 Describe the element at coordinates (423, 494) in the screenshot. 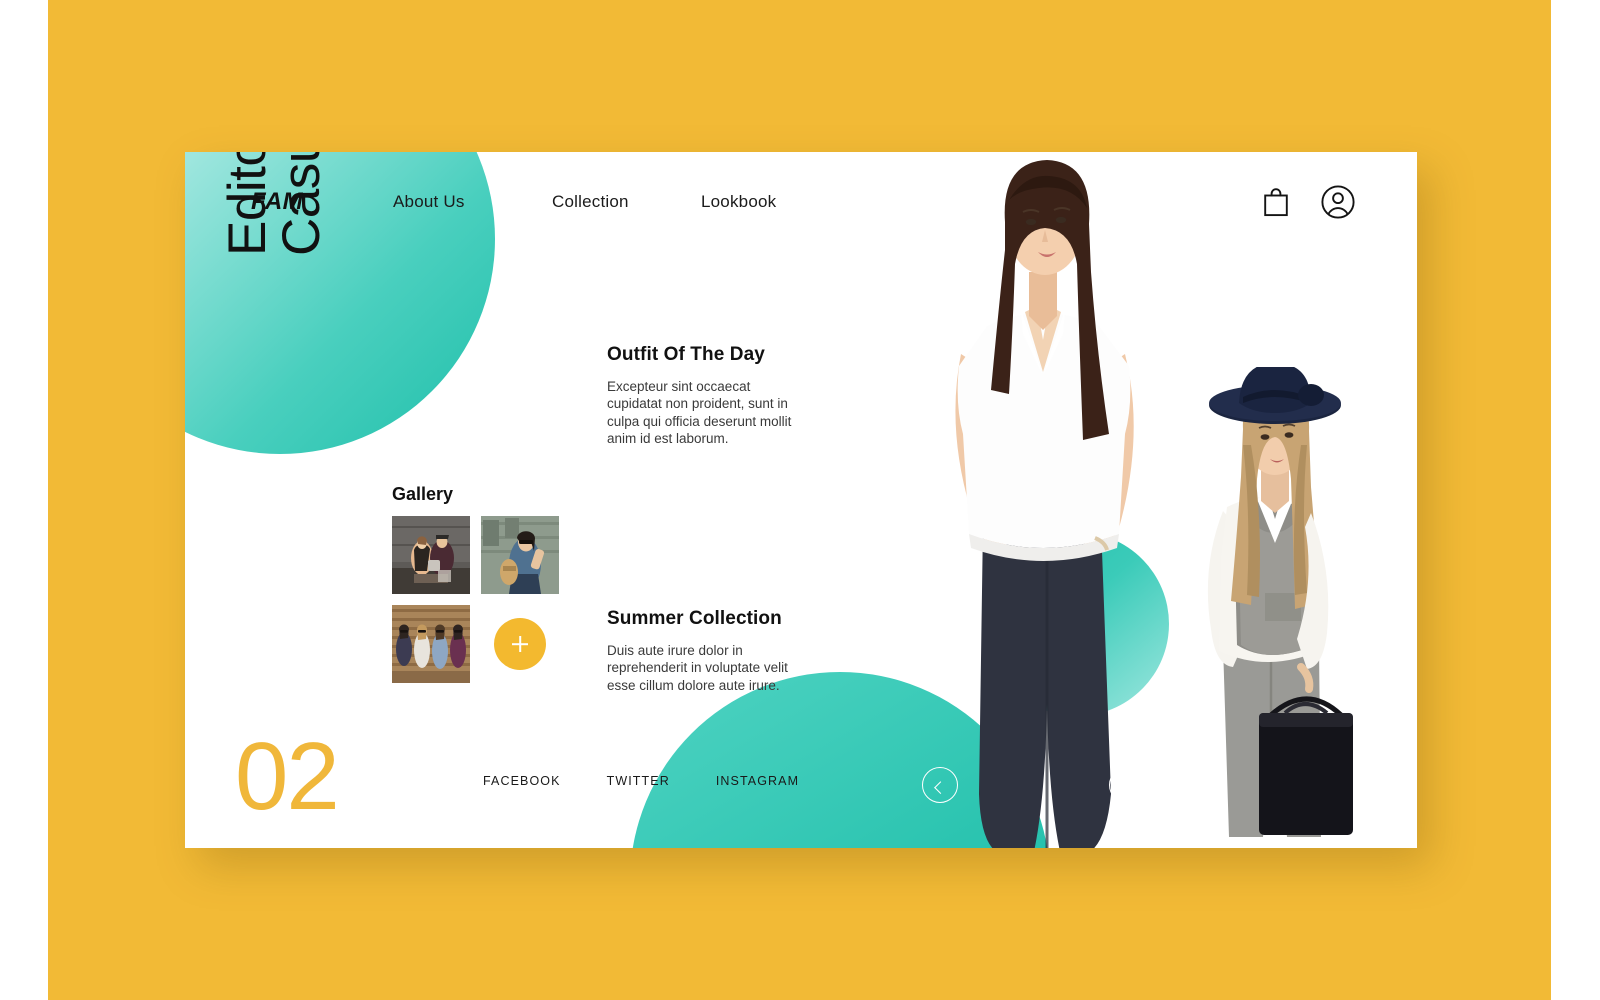

I see `gallery-title: Gallery` at that location.